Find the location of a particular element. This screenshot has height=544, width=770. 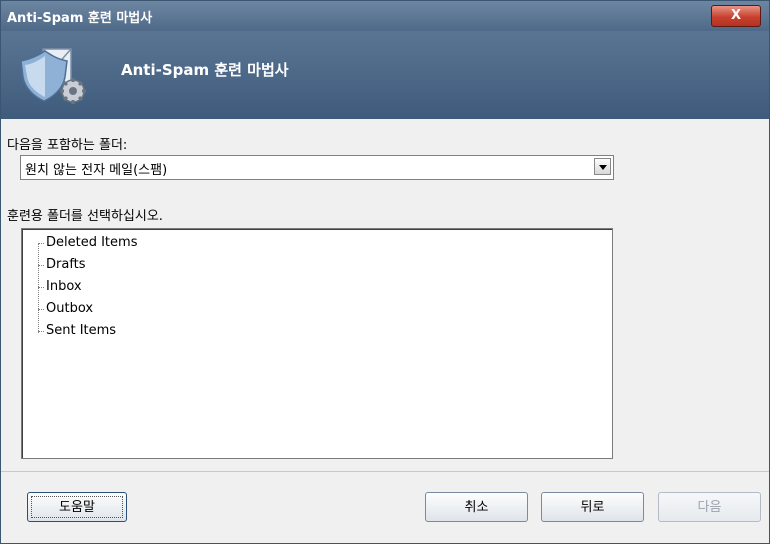

title-bar: Anti-Spam 훈련 마법사 X is located at coordinates (385, 16).